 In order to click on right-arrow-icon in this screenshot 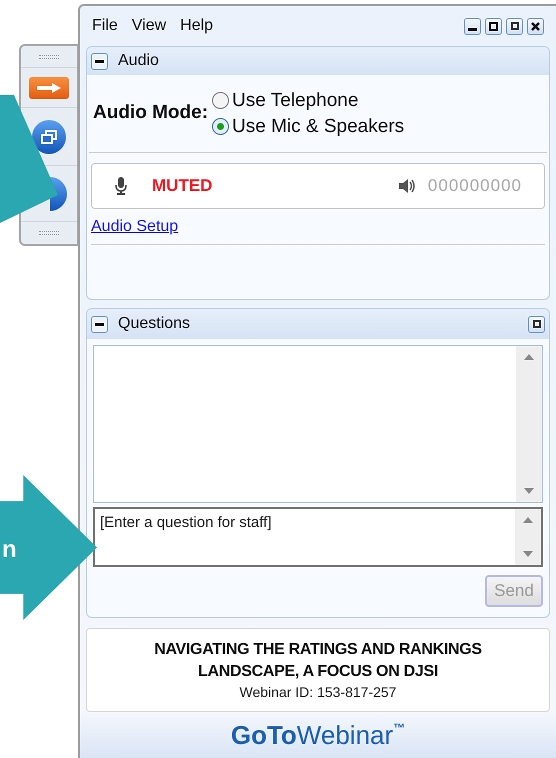, I will do `click(49, 88)`.